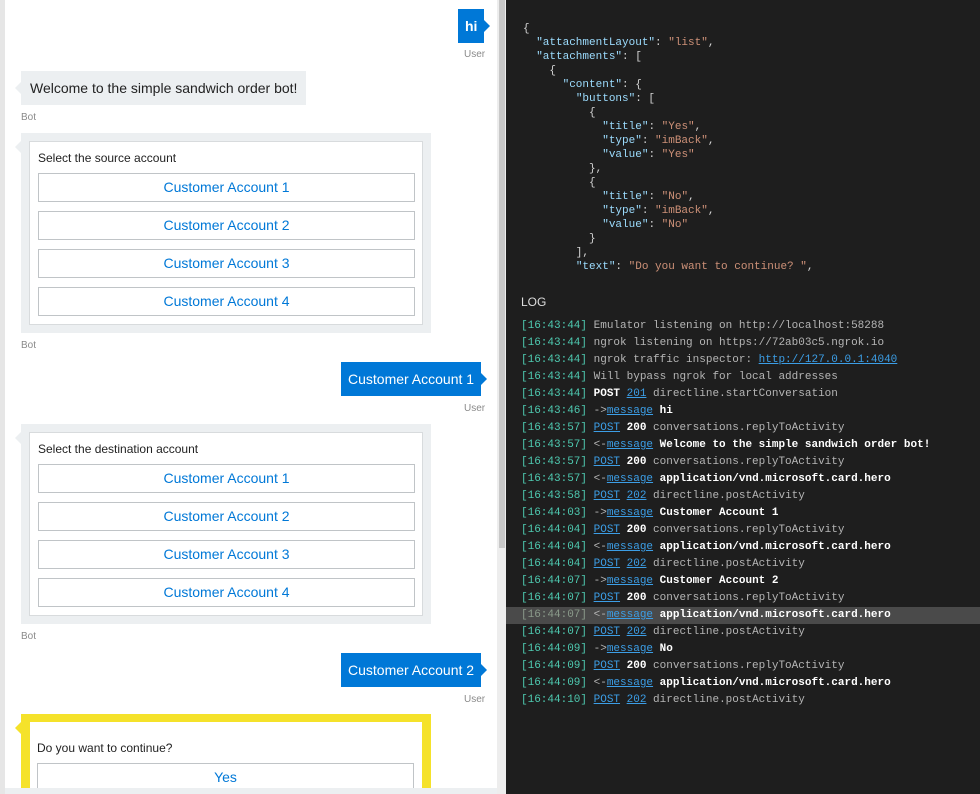  Describe the element at coordinates (554, 496) in the screenshot. I see `log-timestamp: [16:43:58]` at that location.